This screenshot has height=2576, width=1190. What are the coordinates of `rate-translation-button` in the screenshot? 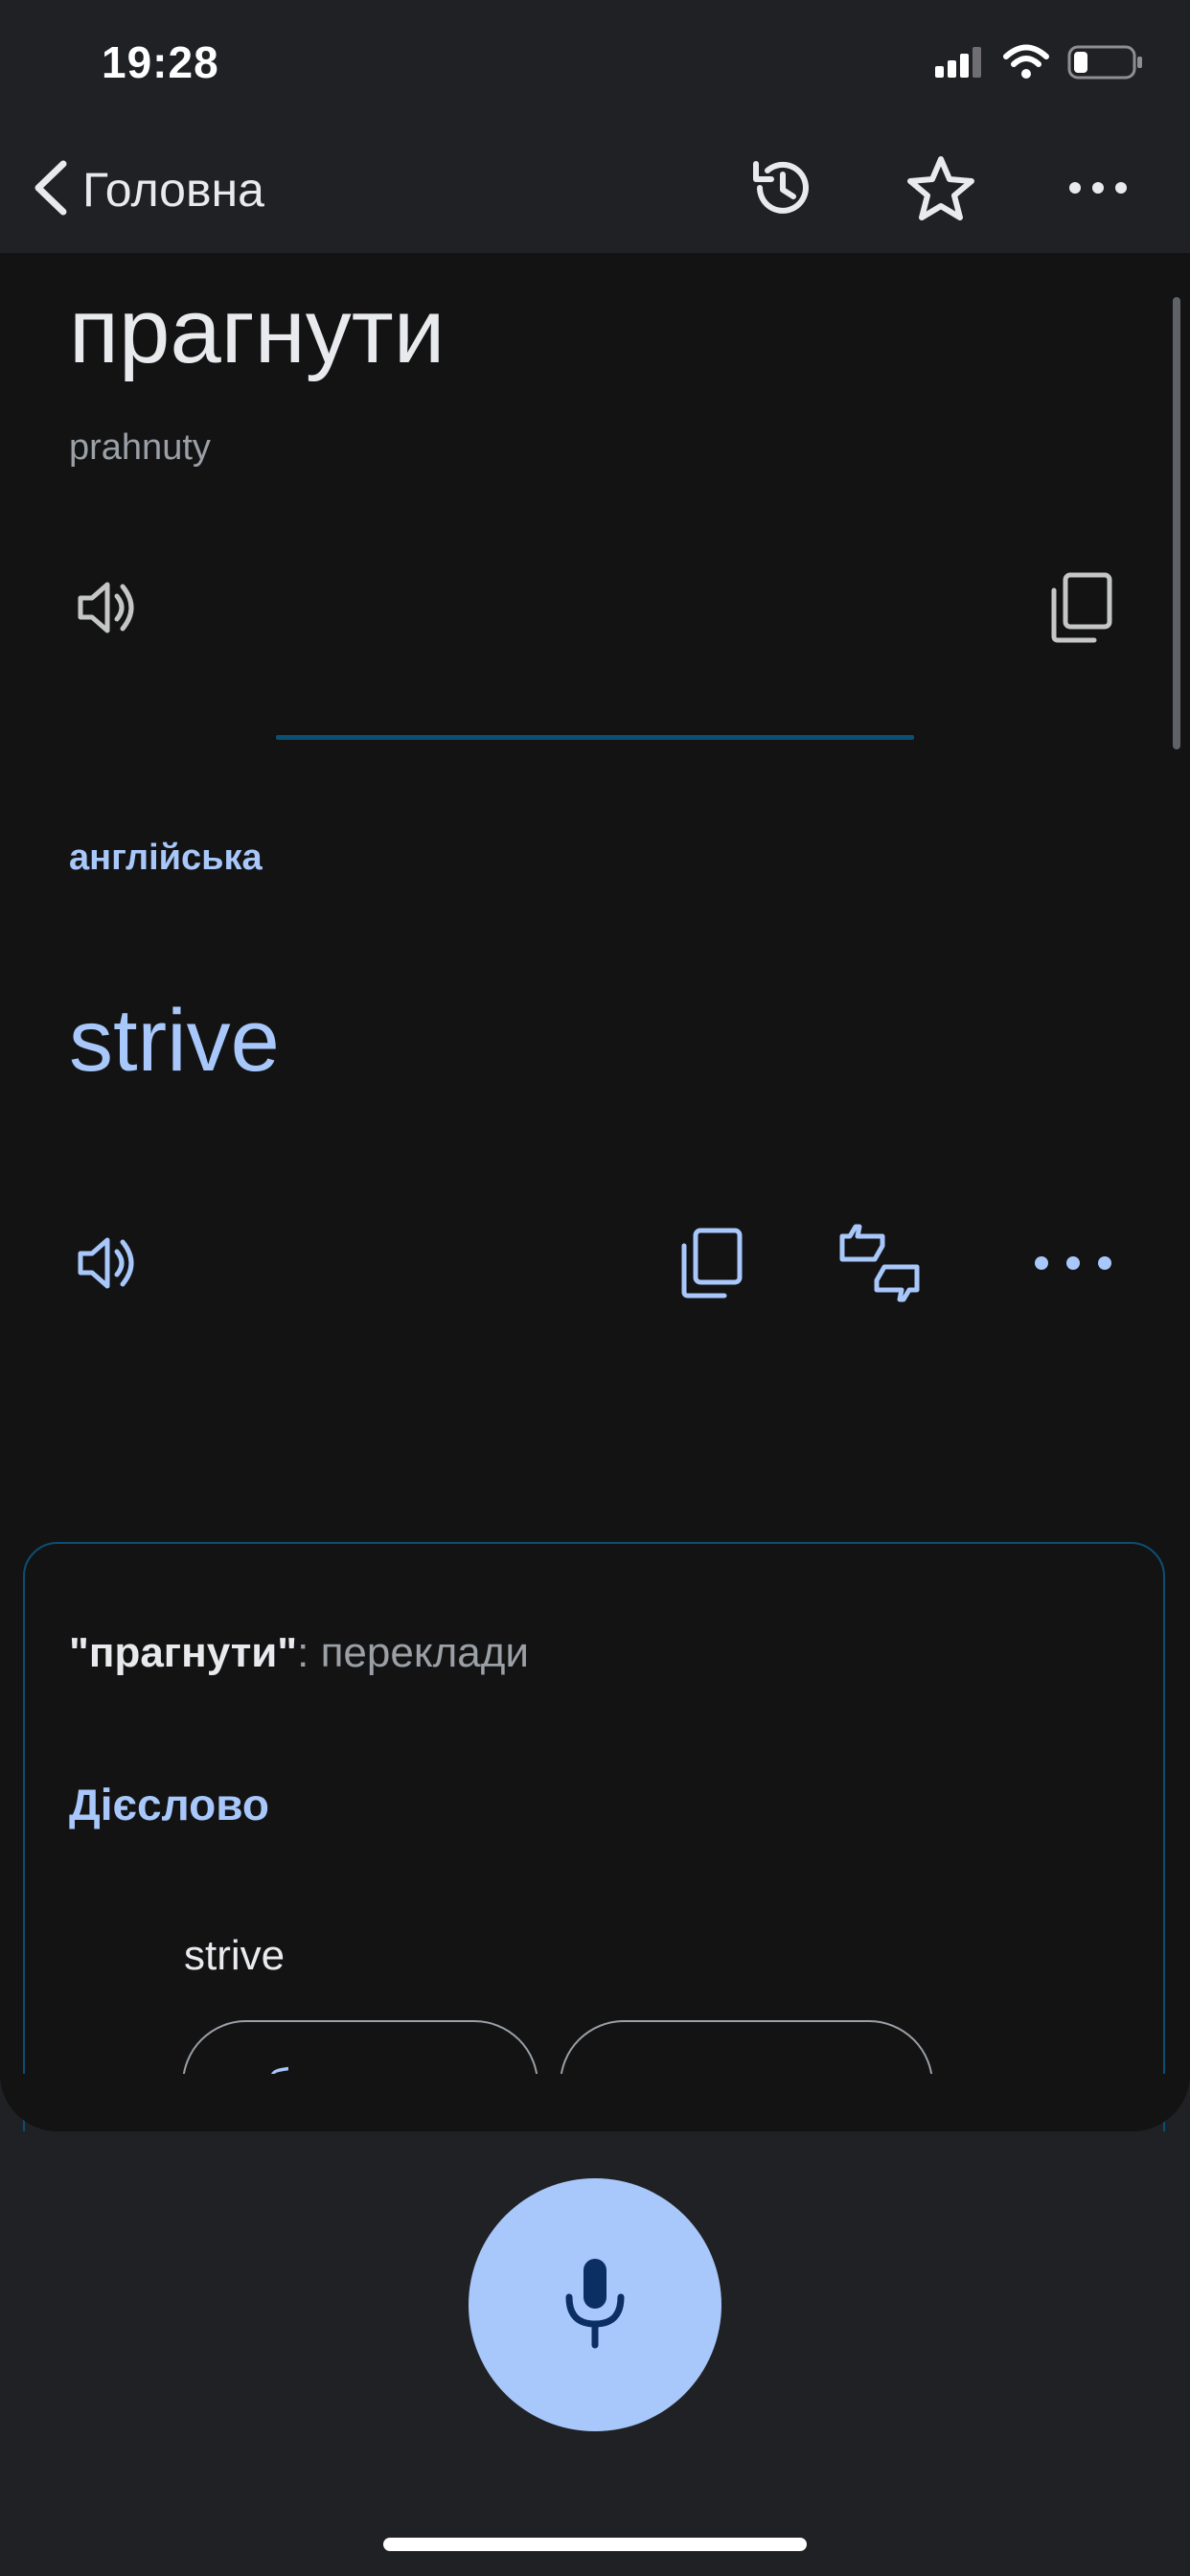 It's located at (880, 1265).